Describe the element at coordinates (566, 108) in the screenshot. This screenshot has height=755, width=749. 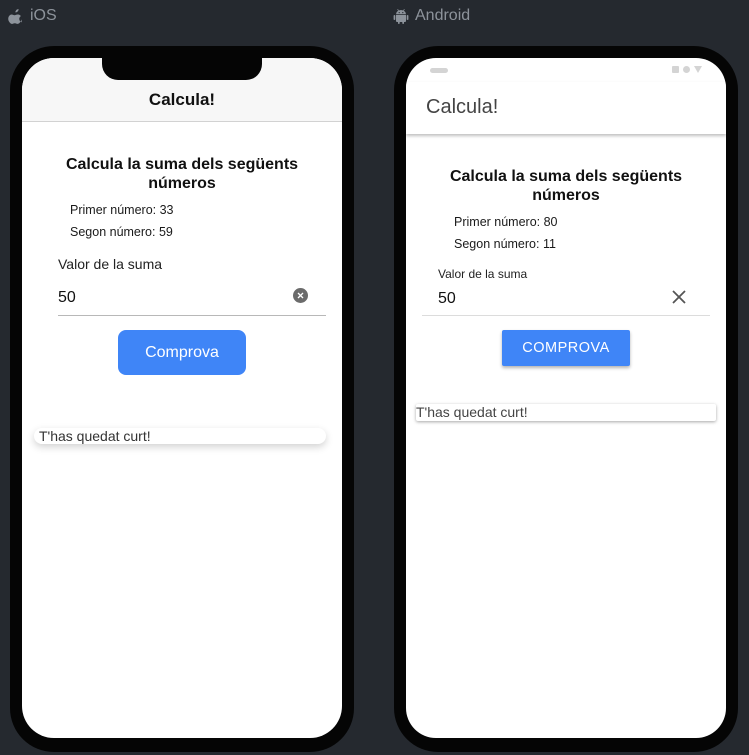
I see `android-app-bar: Calcula!` at that location.